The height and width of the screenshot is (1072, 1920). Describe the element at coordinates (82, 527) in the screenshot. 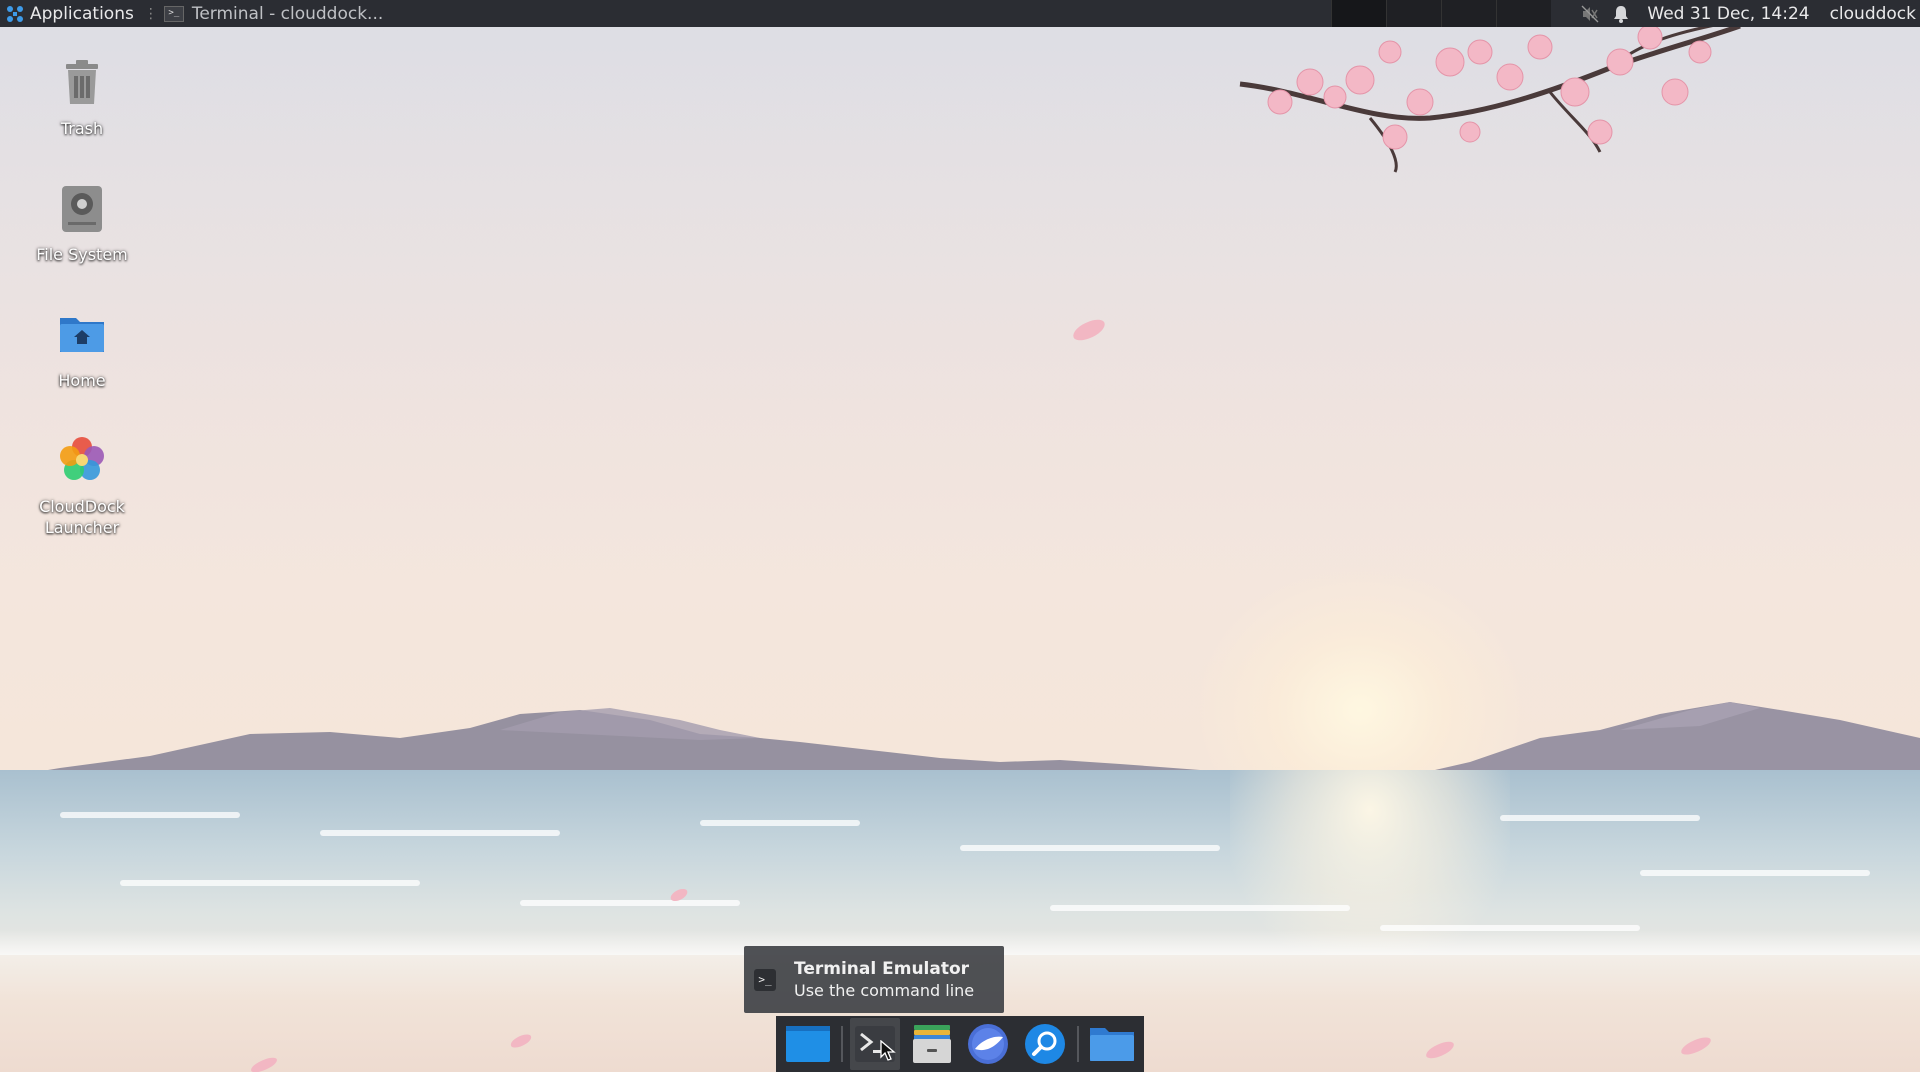

I see `desktop-icon-label-line2: Launcher` at that location.